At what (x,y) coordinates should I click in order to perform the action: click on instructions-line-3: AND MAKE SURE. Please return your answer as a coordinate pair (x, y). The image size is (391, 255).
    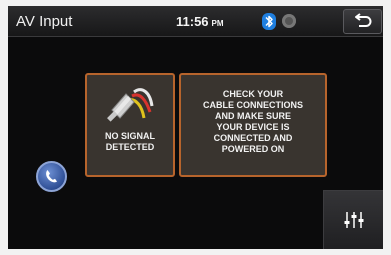
    Looking at the image, I should click on (252, 116).